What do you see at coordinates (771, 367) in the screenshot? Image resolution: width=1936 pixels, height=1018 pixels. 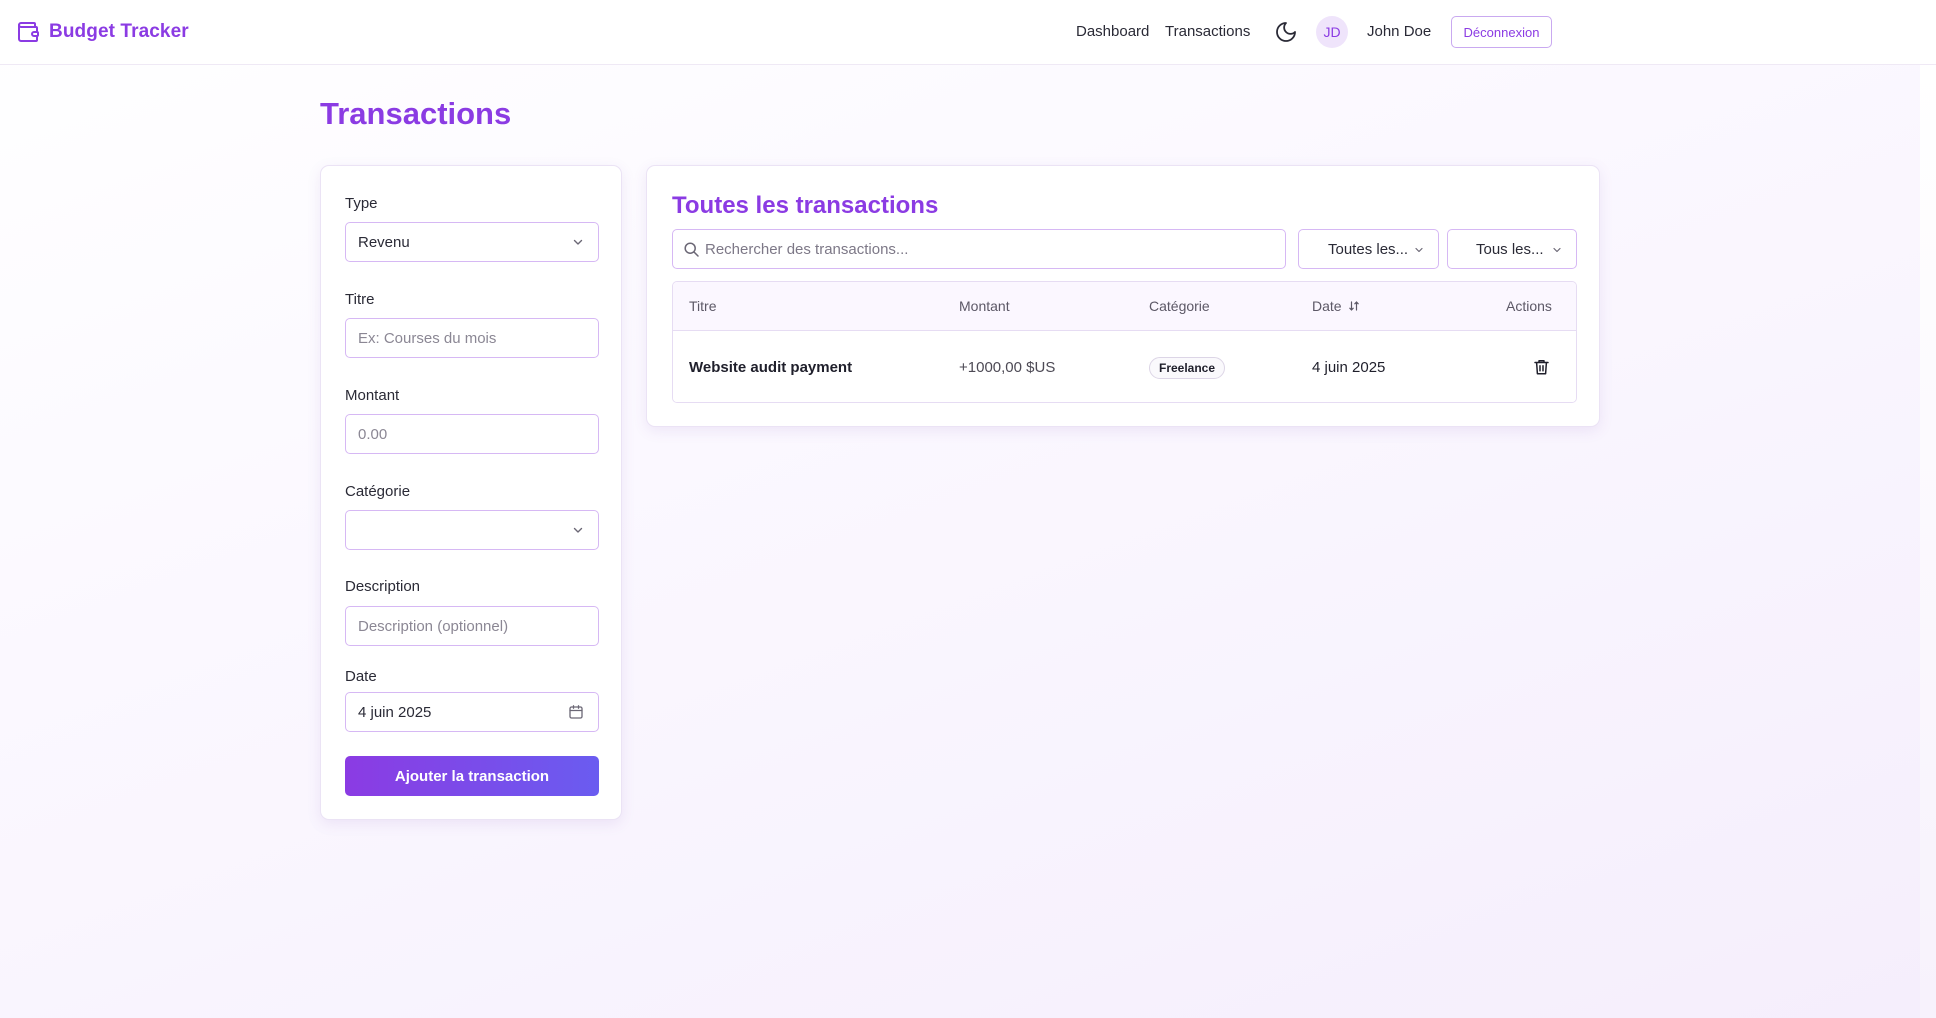 I see `row-title: Website audit payment` at bounding box center [771, 367].